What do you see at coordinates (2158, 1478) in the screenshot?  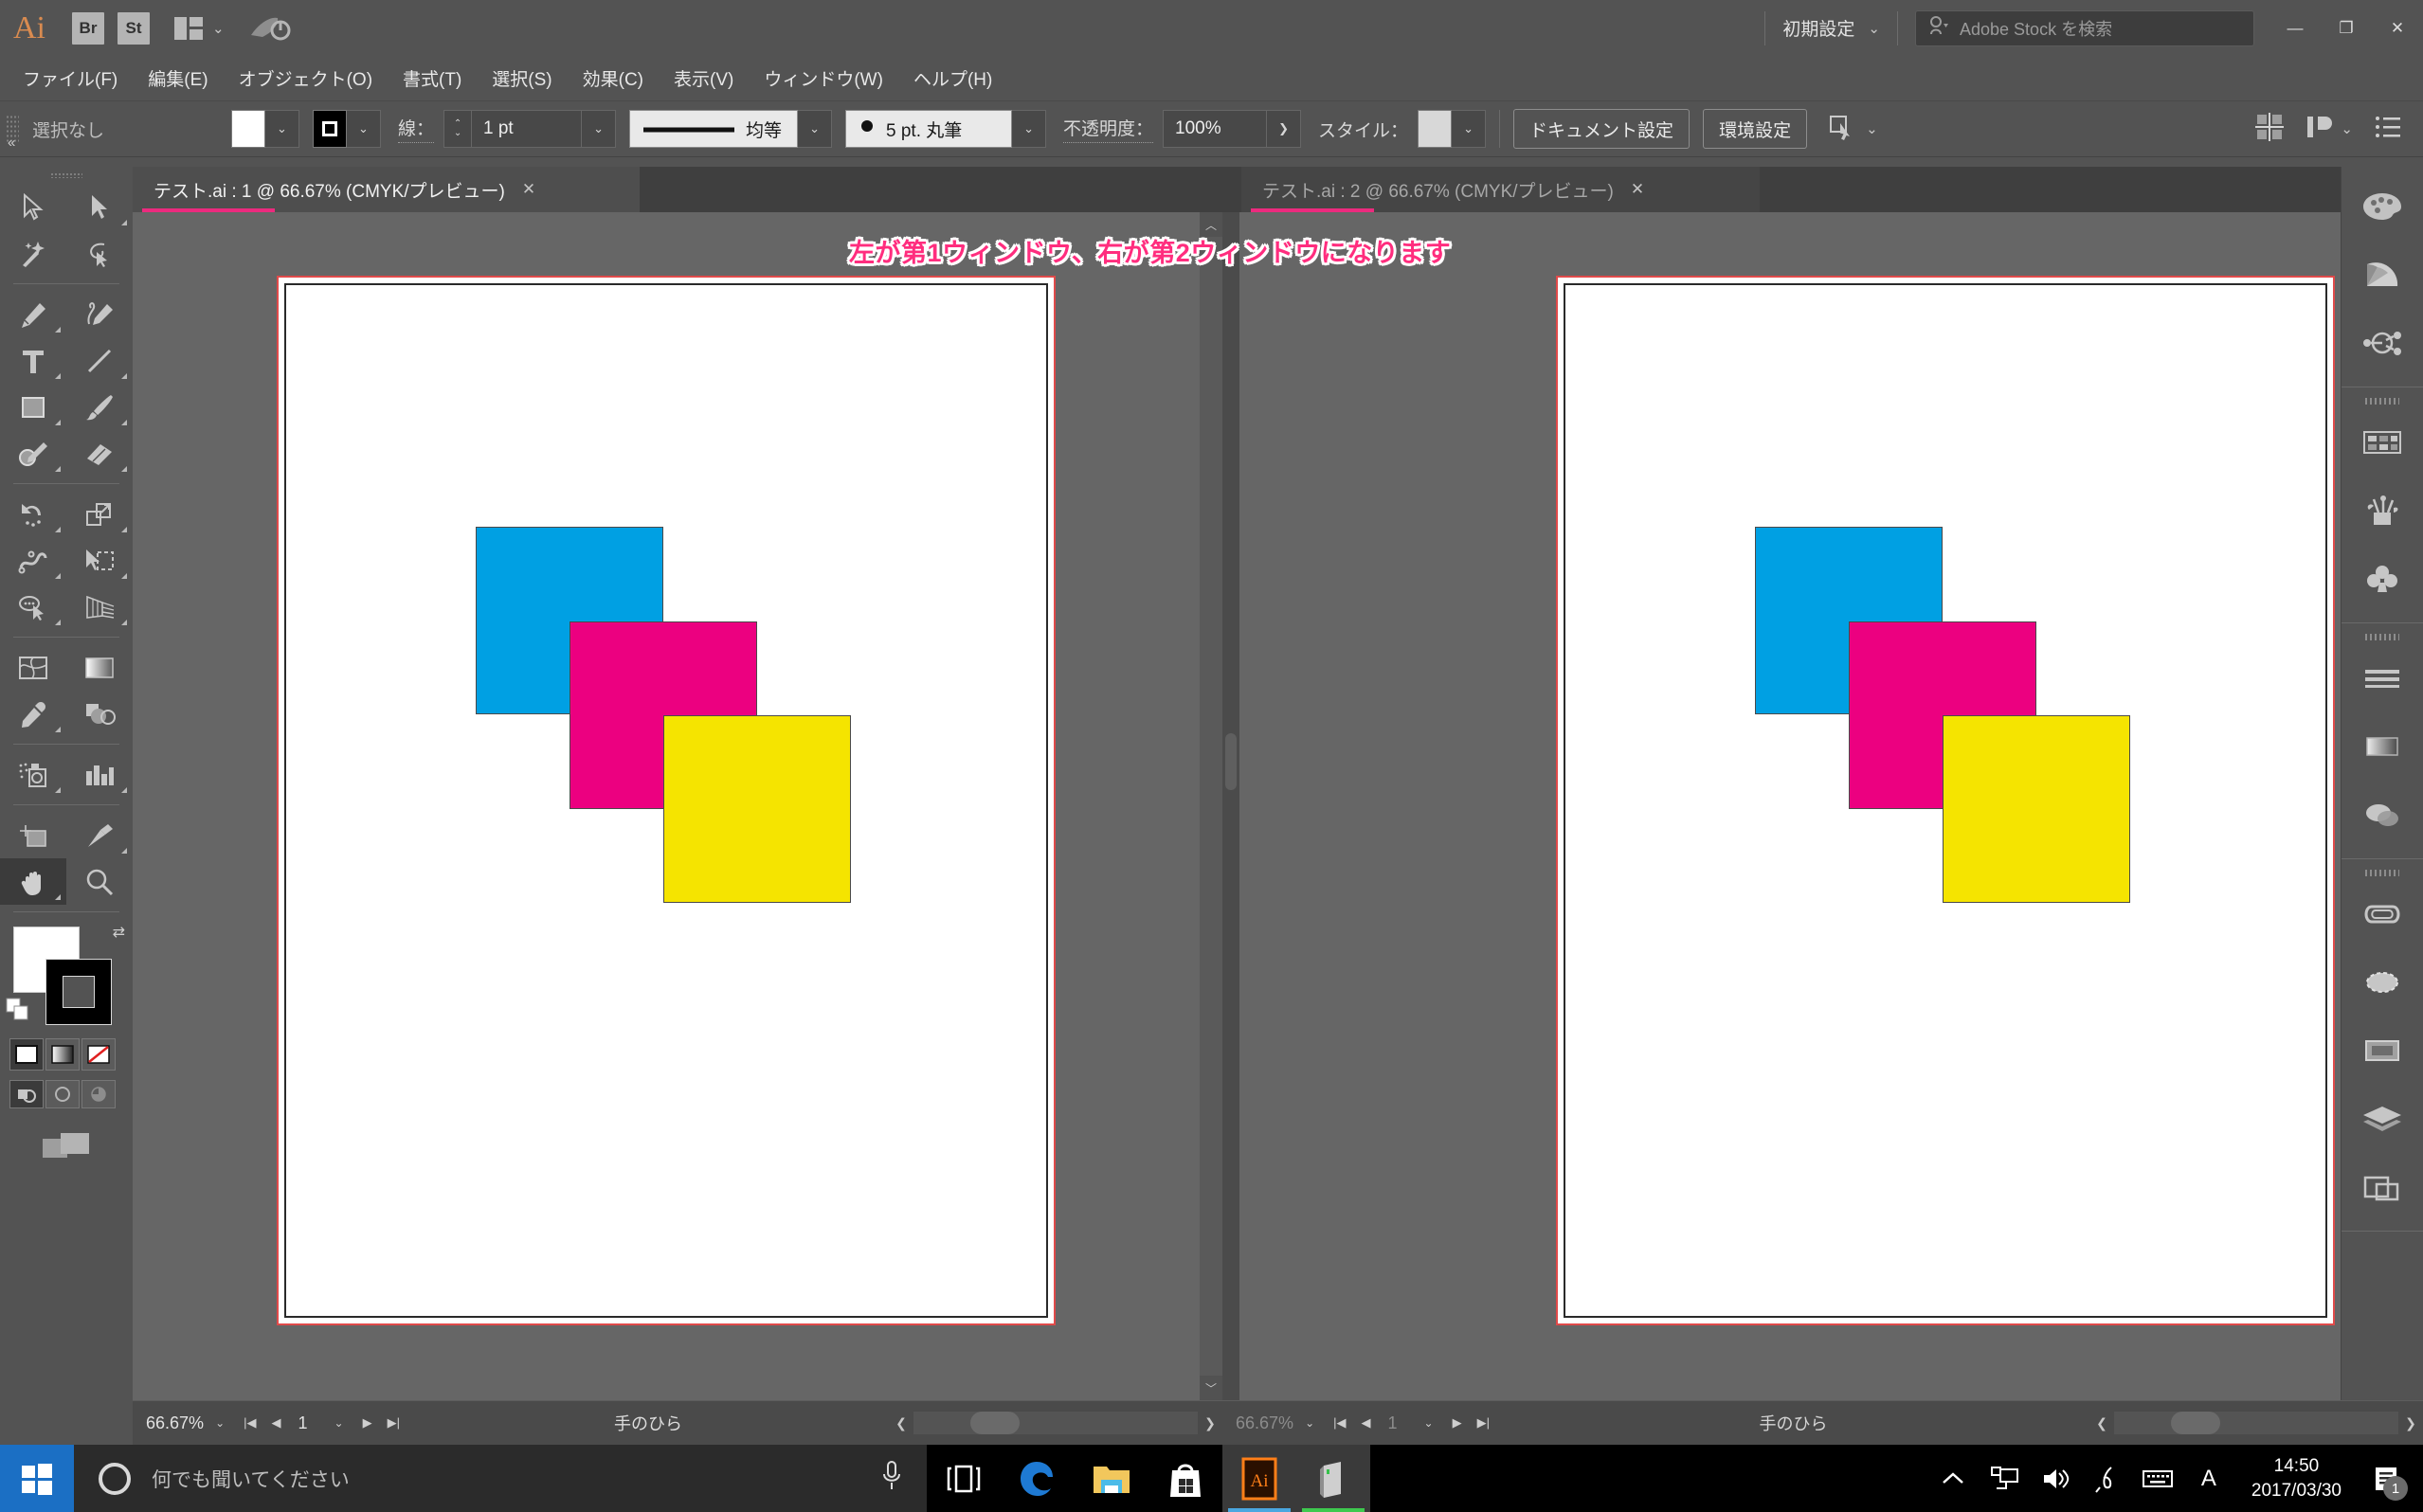 I see `keyboard-icon` at bounding box center [2158, 1478].